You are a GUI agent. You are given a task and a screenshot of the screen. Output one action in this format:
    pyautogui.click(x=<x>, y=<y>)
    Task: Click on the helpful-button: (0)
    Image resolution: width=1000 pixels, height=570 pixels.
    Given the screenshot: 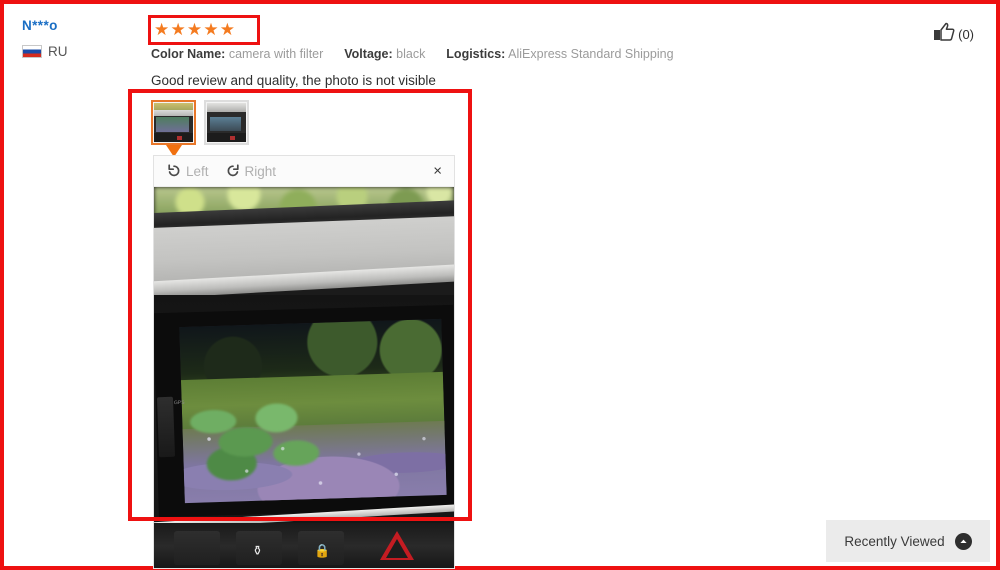 What is the action you would take?
    pyautogui.click(x=953, y=34)
    